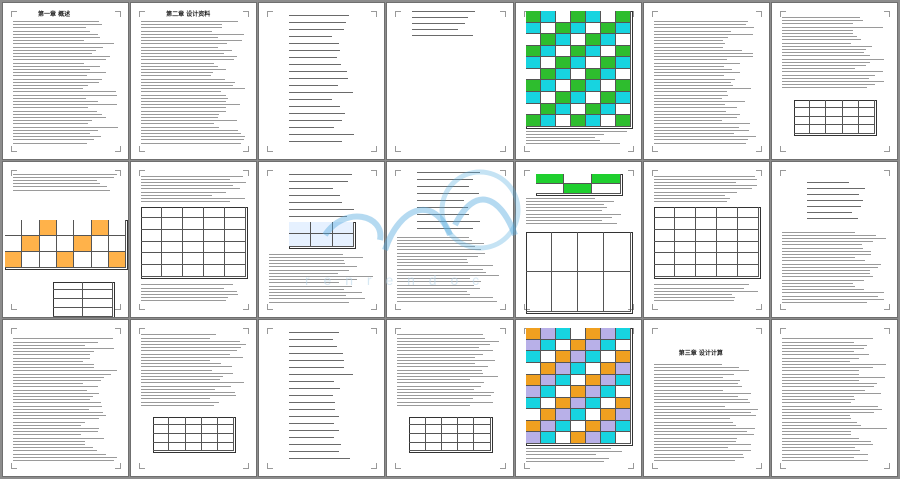 The width and height of the screenshot is (900, 479). I want to click on page-thumbnail-p20: 第三章 设计计算, so click(706, 398).